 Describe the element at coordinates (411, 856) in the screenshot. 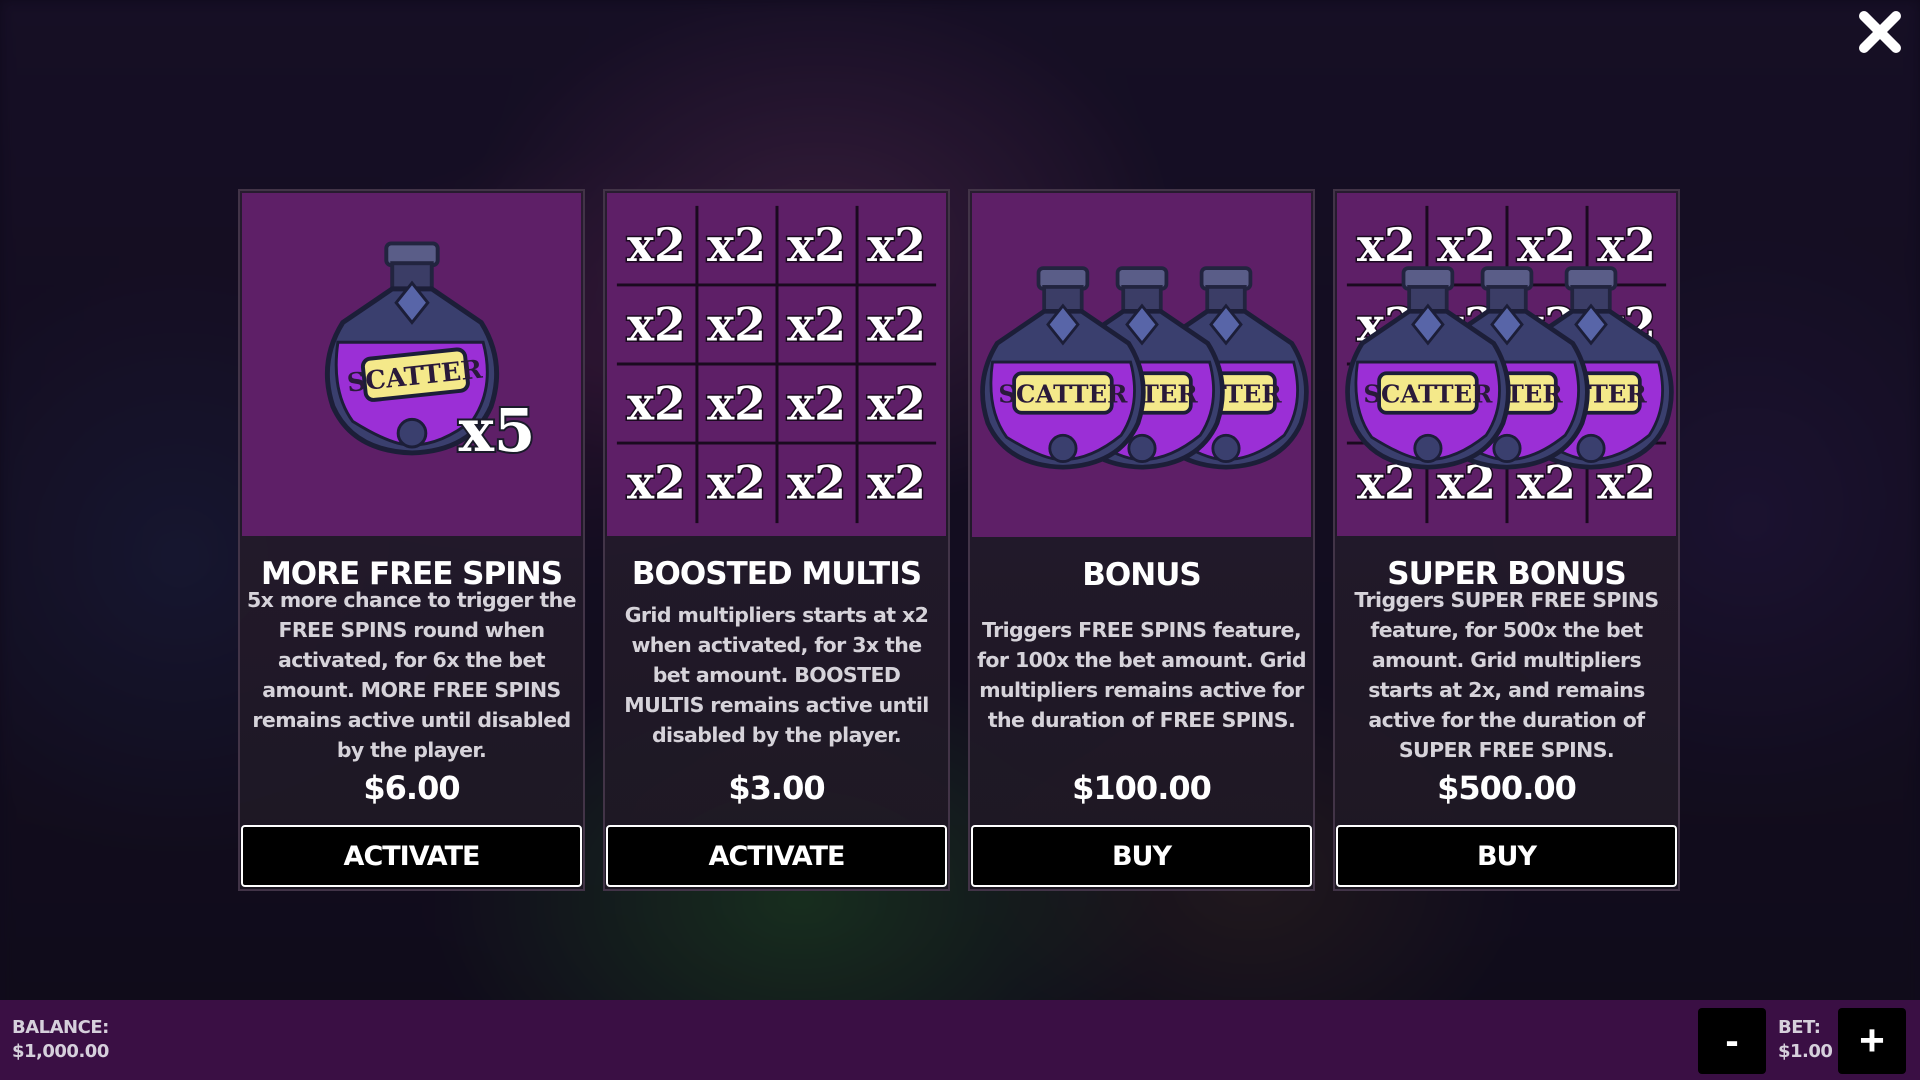

I see `activate-more-free-spins-button: ACTIVATE` at that location.